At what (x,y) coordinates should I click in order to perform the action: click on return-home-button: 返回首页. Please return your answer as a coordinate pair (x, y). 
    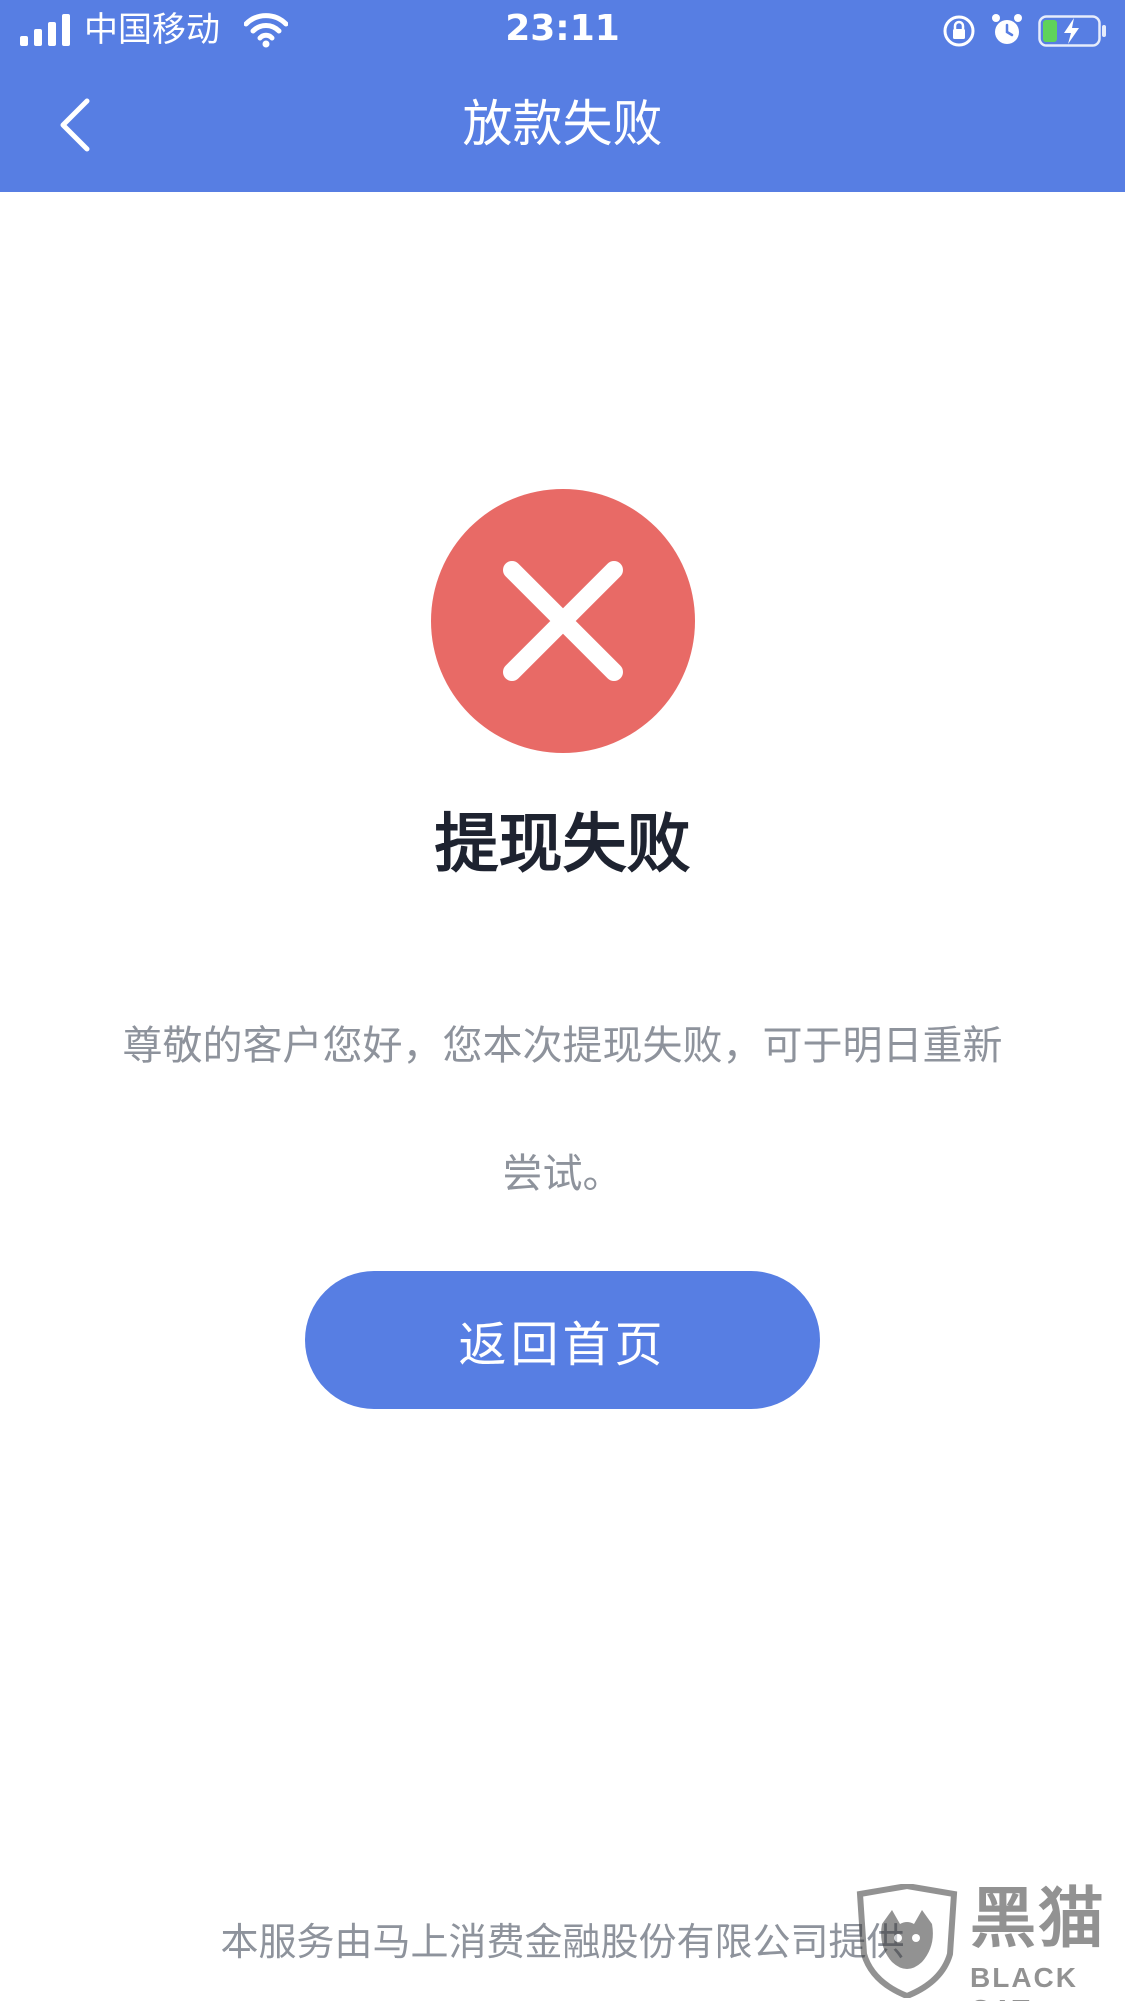
    Looking at the image, I should click on (562, 1340).